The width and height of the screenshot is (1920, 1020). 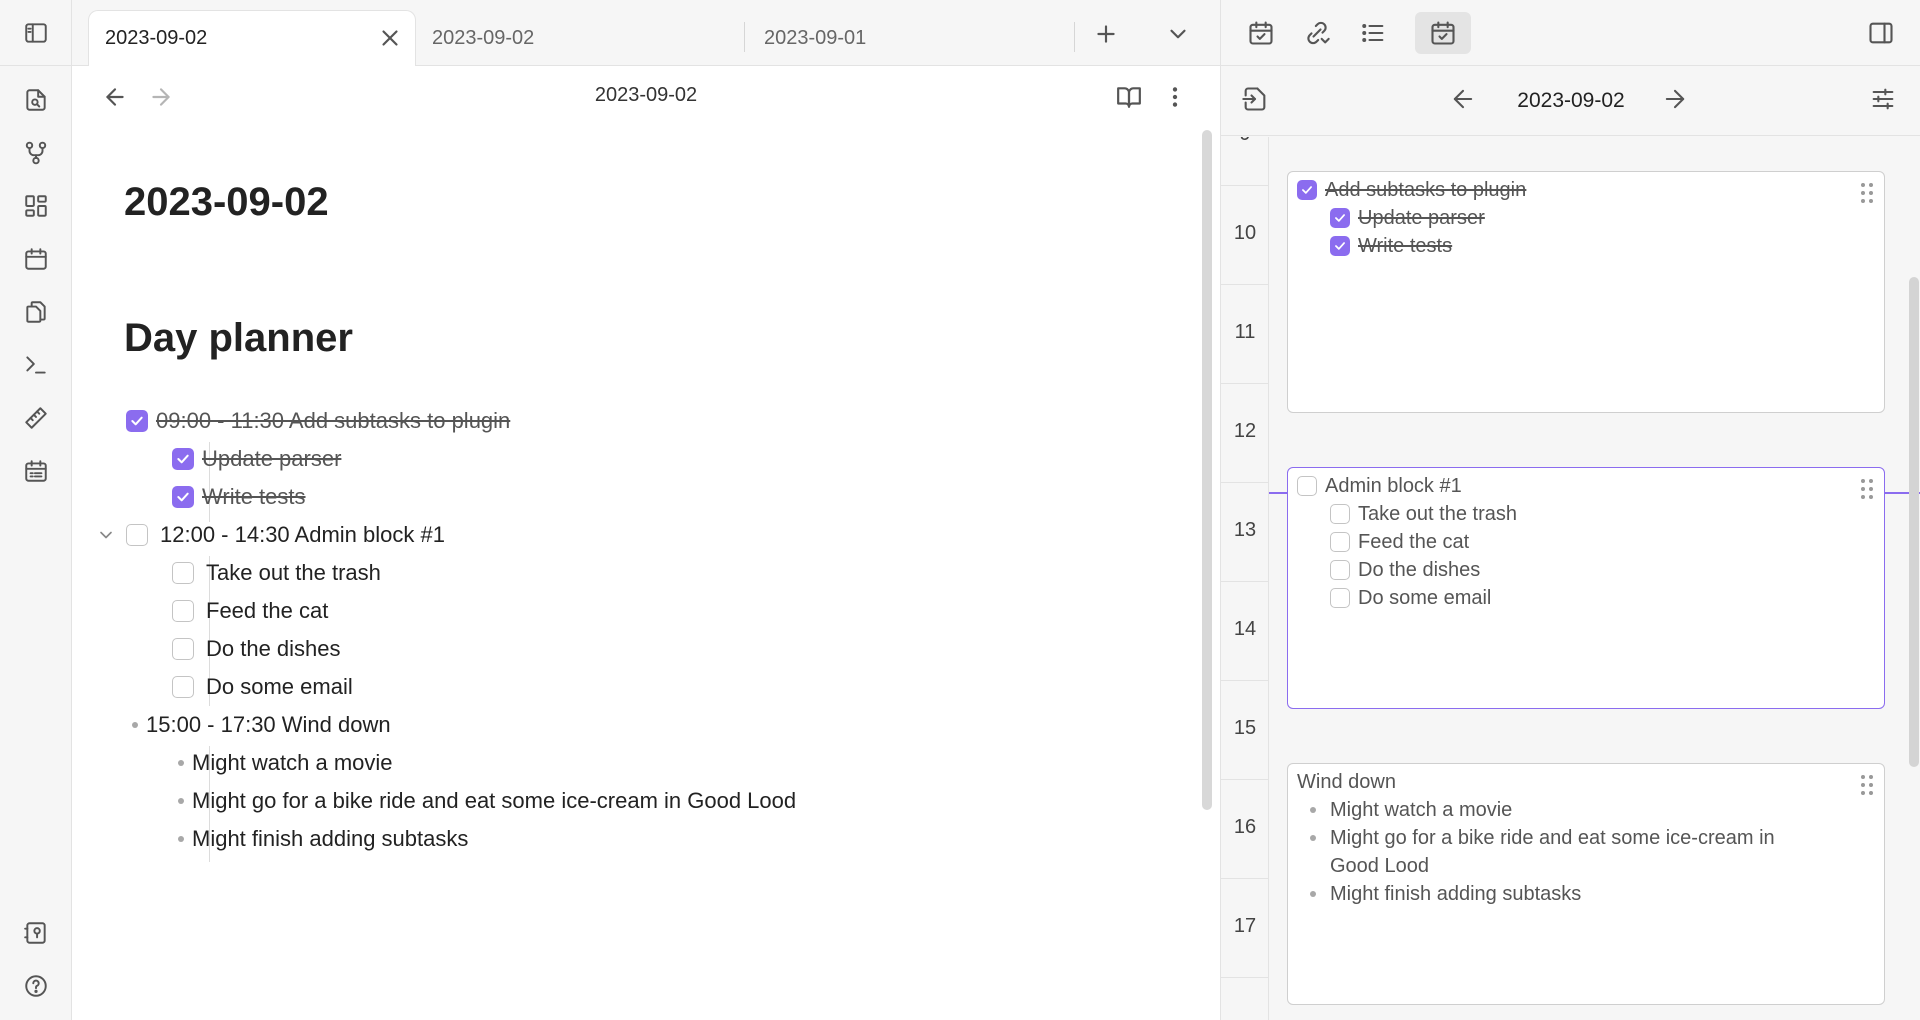 I want to click on timeline-date: 2023-09-02, so click(x=1570, y=101).